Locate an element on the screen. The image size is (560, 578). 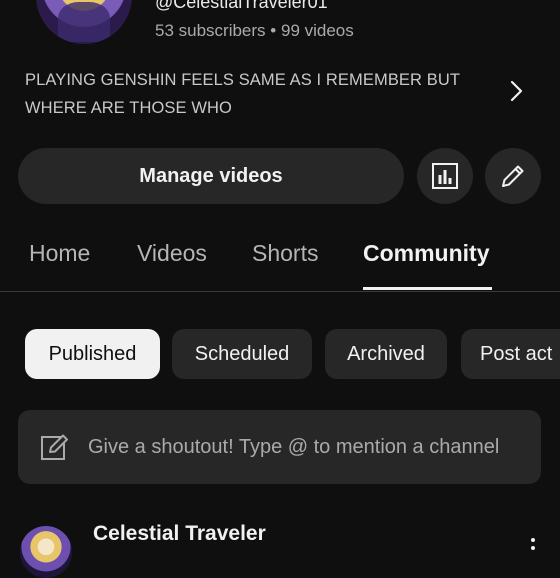
tab-videos: Videos is located at coordinates (172, 253).